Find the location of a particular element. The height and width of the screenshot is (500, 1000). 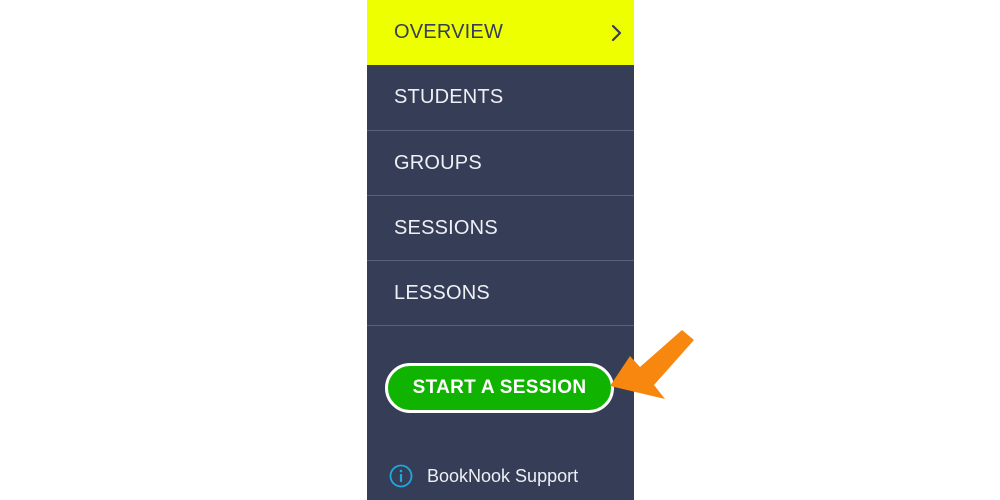

info-icon is located at coordinates (401, 476).